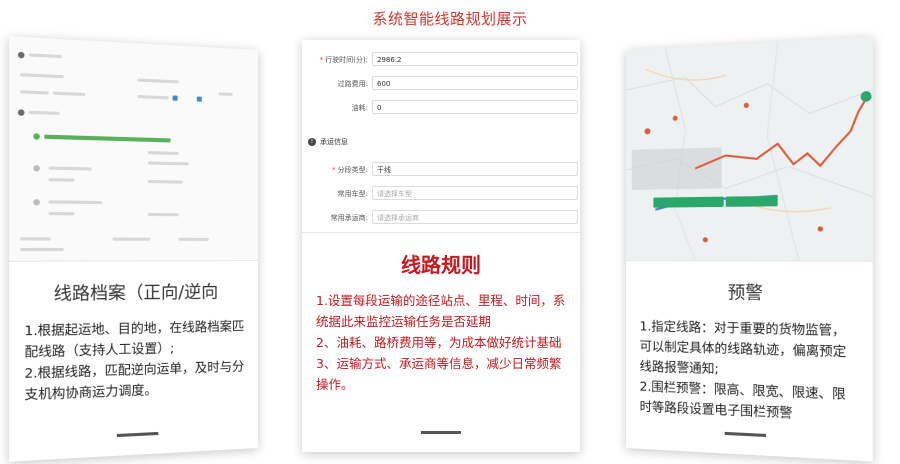  Describe the element at coordinates (780, 134) in the screenshot. I see `route-line` at that location.